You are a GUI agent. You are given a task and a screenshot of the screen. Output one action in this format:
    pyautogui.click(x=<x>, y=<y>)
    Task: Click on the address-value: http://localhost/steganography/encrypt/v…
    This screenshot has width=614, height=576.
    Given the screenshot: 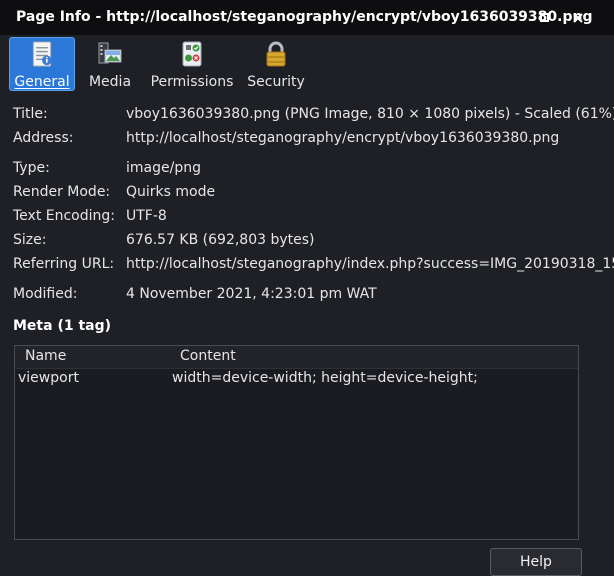 What is the action you would take?
    pyautogui.click(x=342, y=138)
    